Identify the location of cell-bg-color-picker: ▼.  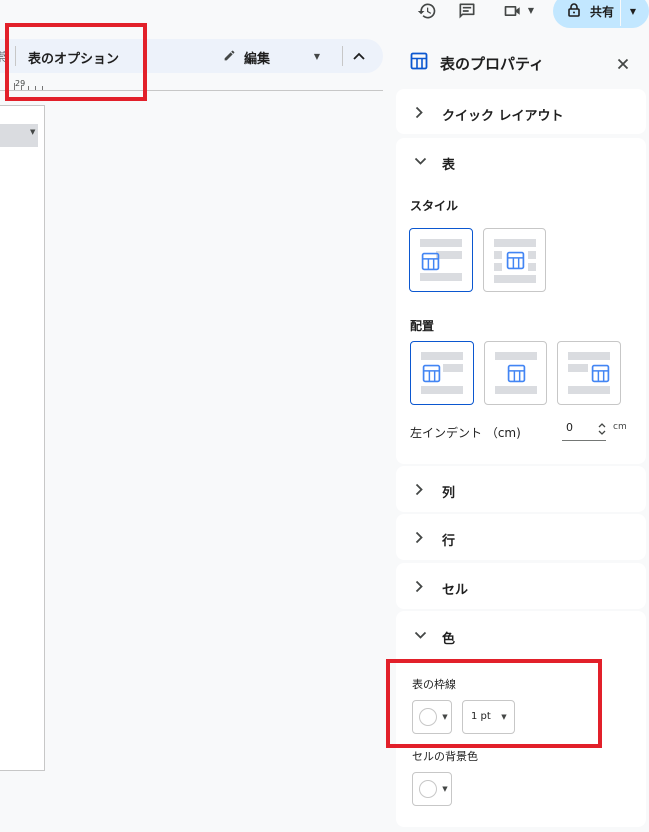
(432, 789).